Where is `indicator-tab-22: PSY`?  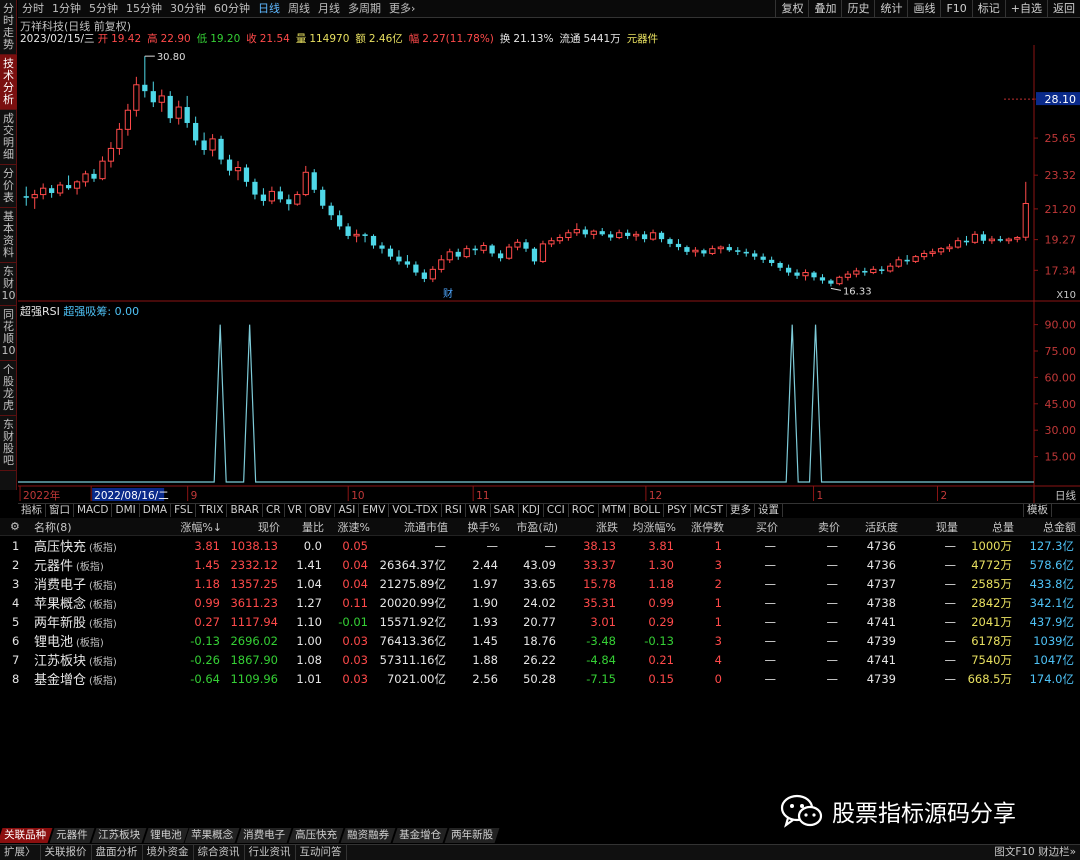
indicator-tab-22: PSY is located at coordinates (677, 510).